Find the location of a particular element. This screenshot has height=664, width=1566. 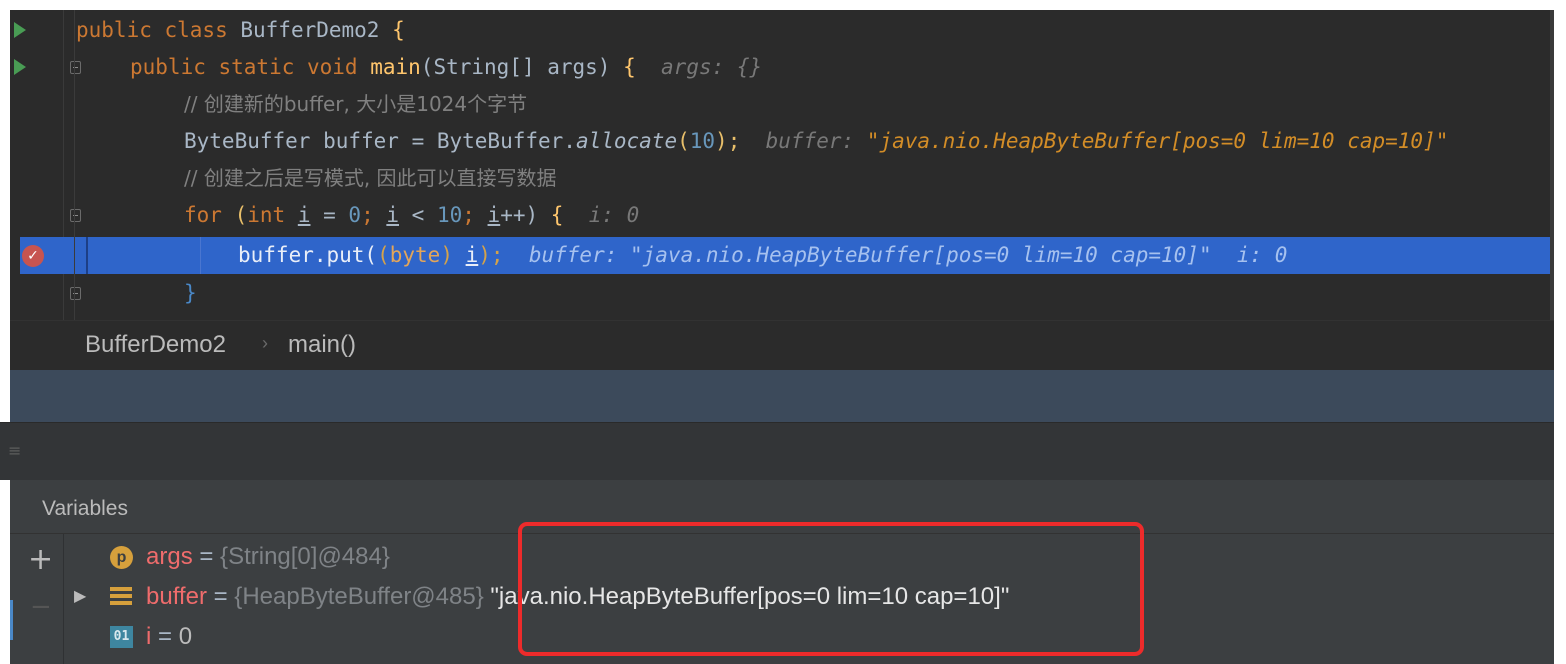

for-brace: { is located at coordinates (557, 215).